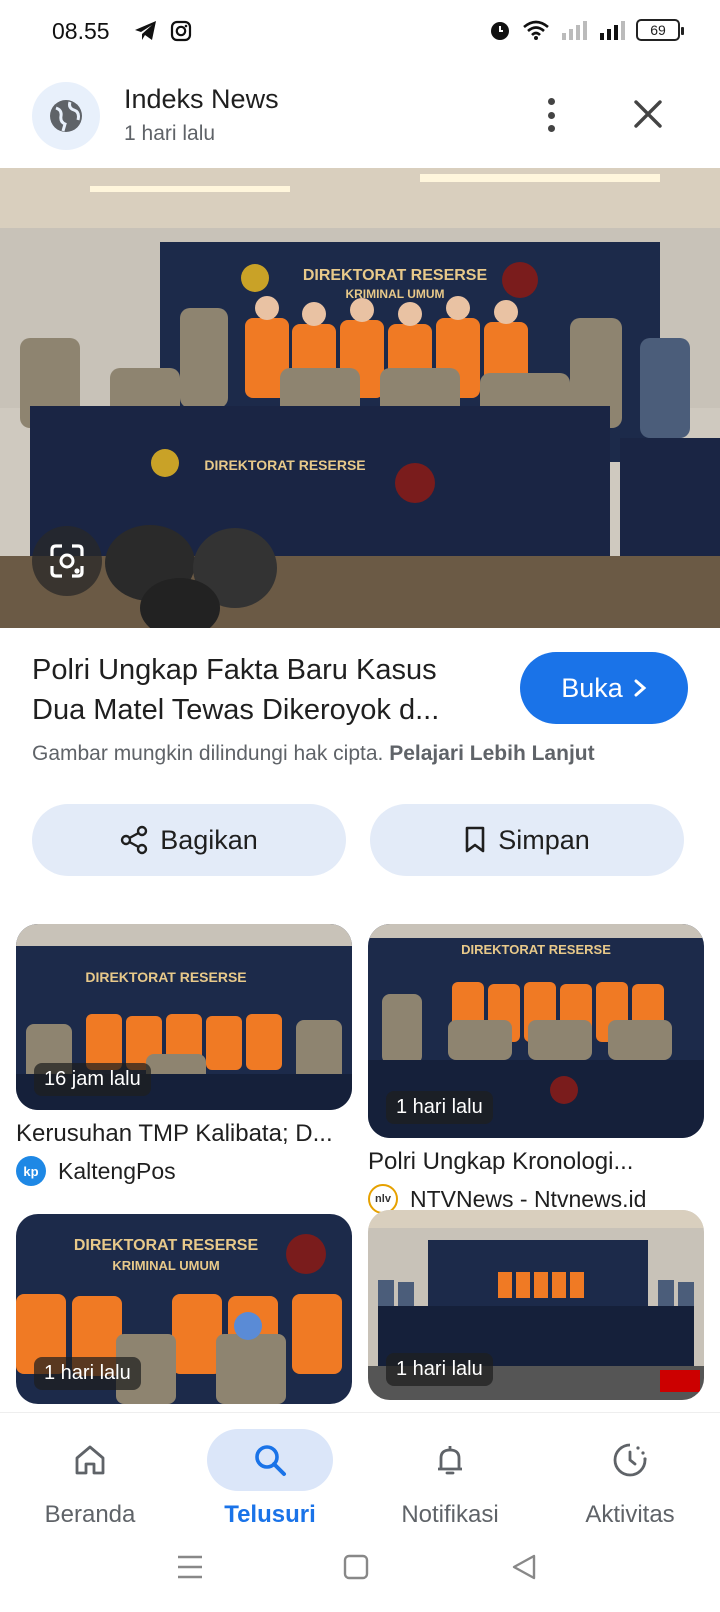 The image size is (720, 1612). What do you see at coordinates (500, 31) in the screenshot?
I see `alarm-icon` at bounding box center [500, 31].